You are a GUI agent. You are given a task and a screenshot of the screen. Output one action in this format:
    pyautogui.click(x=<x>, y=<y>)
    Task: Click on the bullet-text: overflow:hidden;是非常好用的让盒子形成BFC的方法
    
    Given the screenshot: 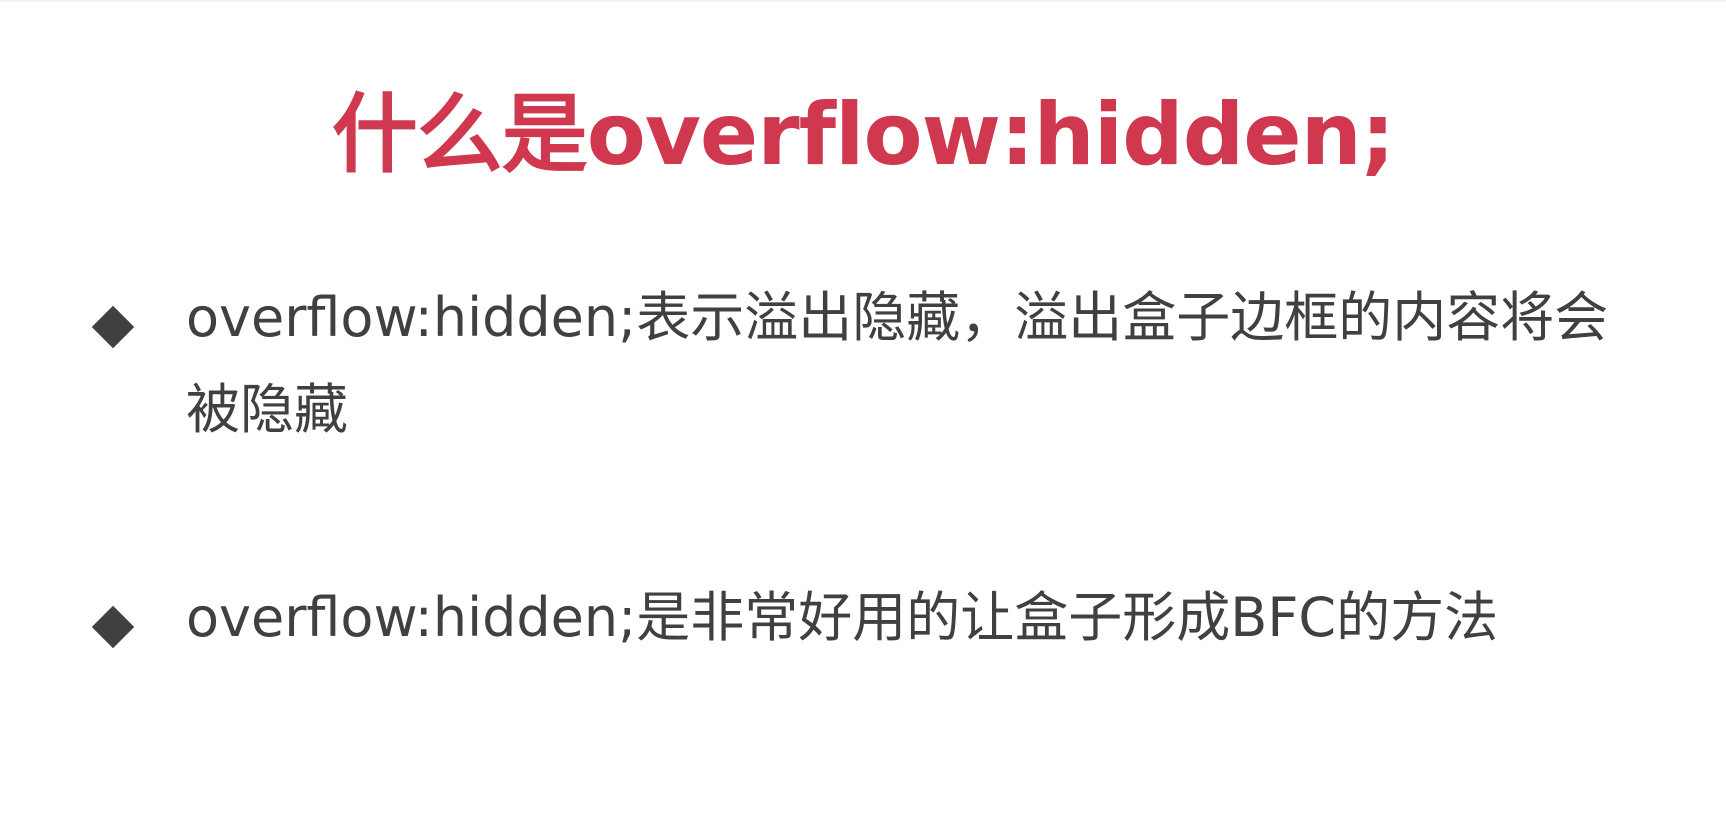 What is the action you would take?
    pyautogui.click(x=842, y=617)
    